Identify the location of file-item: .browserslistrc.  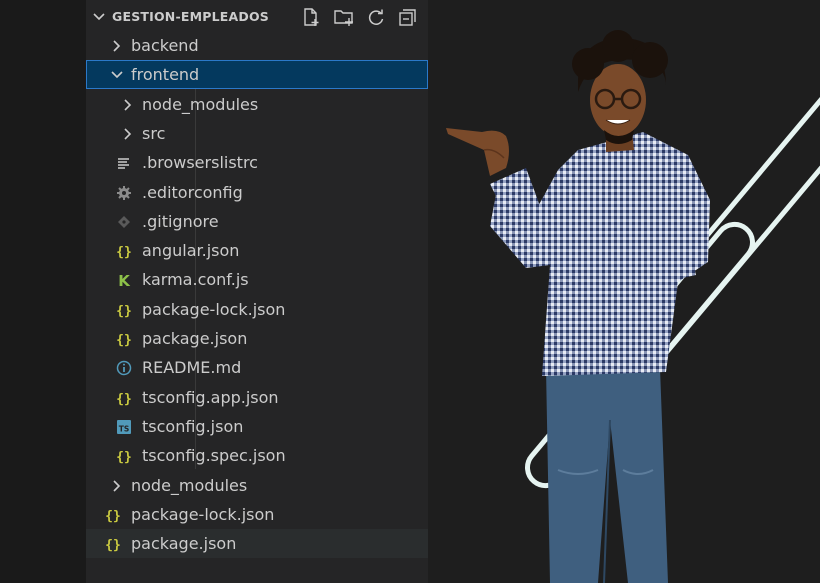
(257, 162).